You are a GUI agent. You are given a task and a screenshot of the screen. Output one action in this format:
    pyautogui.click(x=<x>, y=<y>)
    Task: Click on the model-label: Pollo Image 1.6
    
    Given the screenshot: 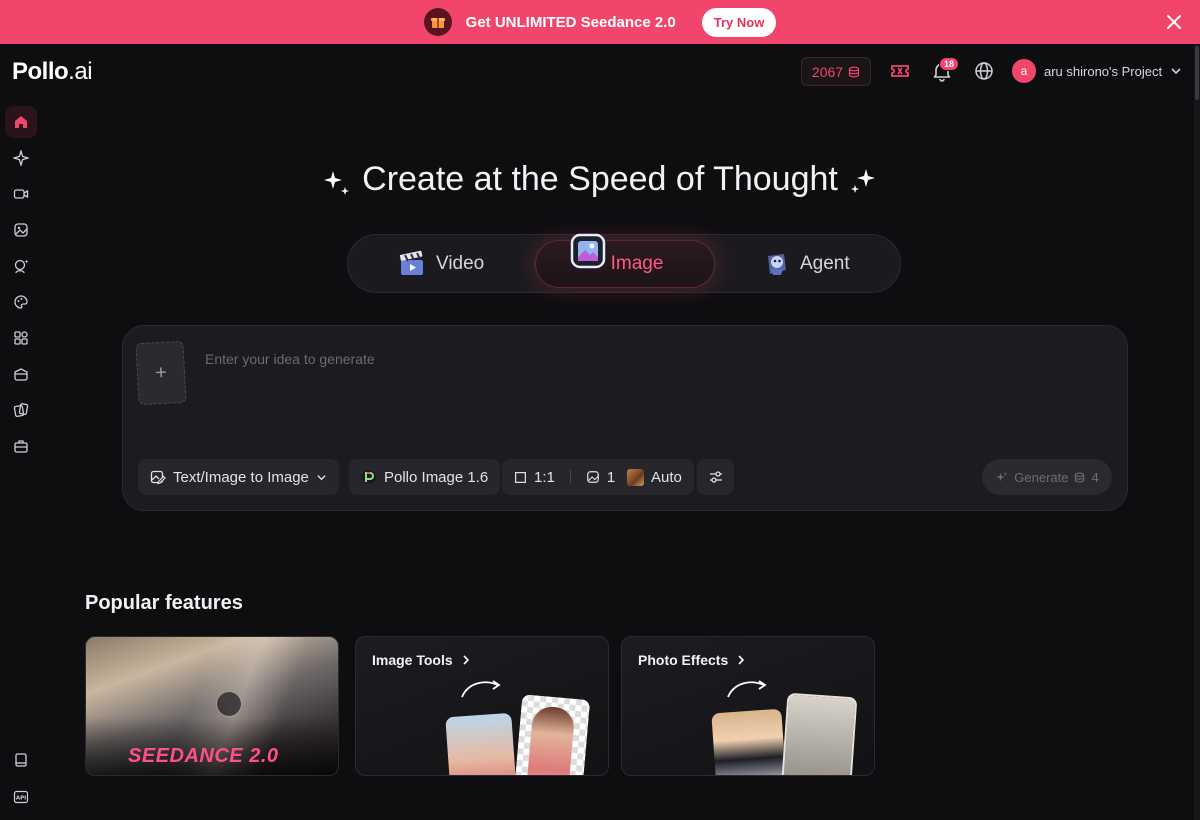 What is the action you would take?
    pyautogui.click(x=436, y=477)
    